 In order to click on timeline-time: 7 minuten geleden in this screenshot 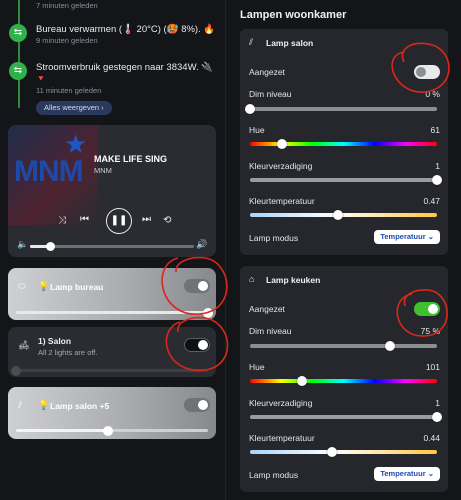, I will do `click(67, 5)`.